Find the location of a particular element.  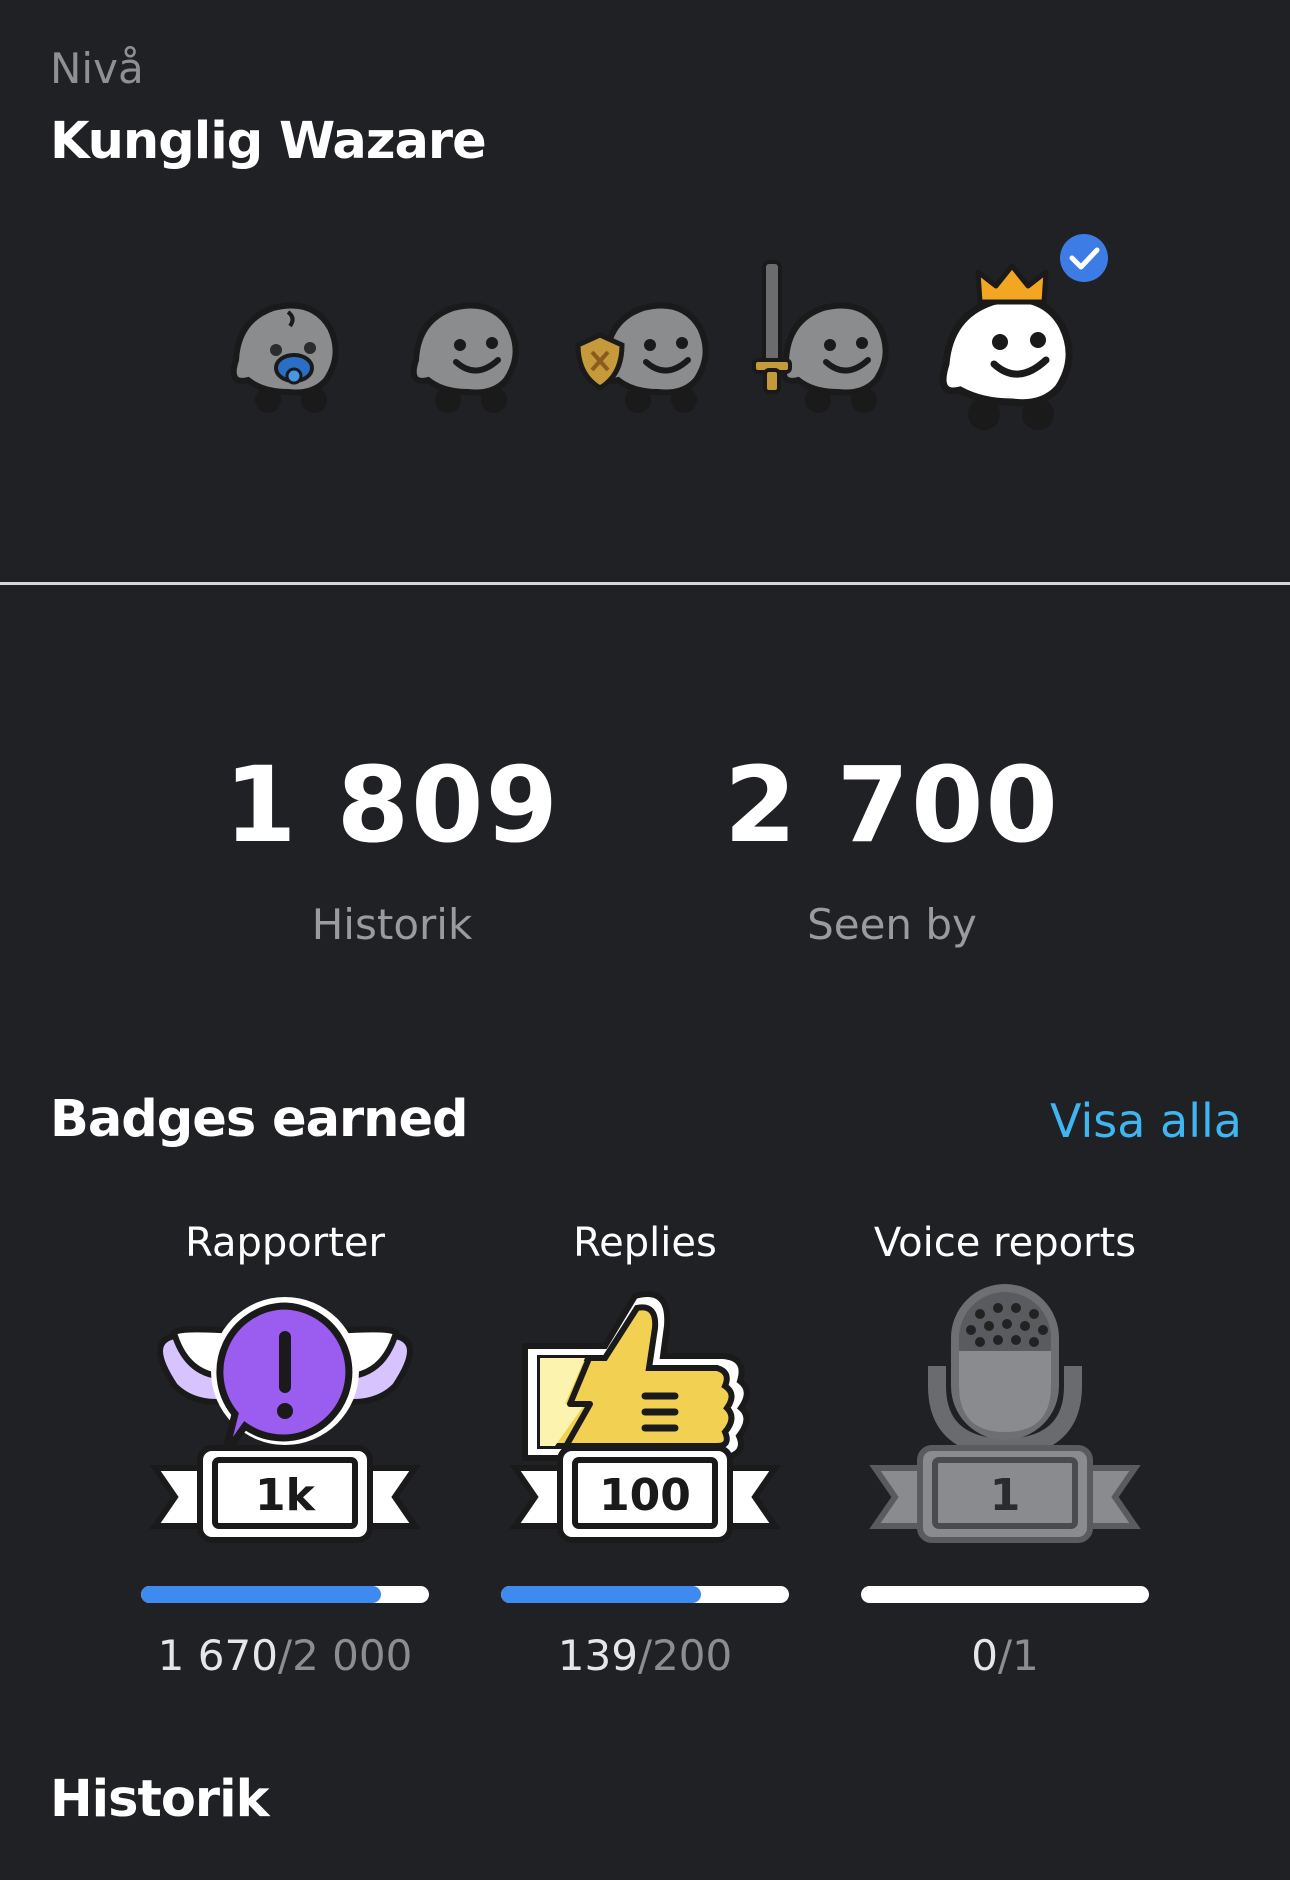

badge-name: Replies is located at coordinates (645, 1243).